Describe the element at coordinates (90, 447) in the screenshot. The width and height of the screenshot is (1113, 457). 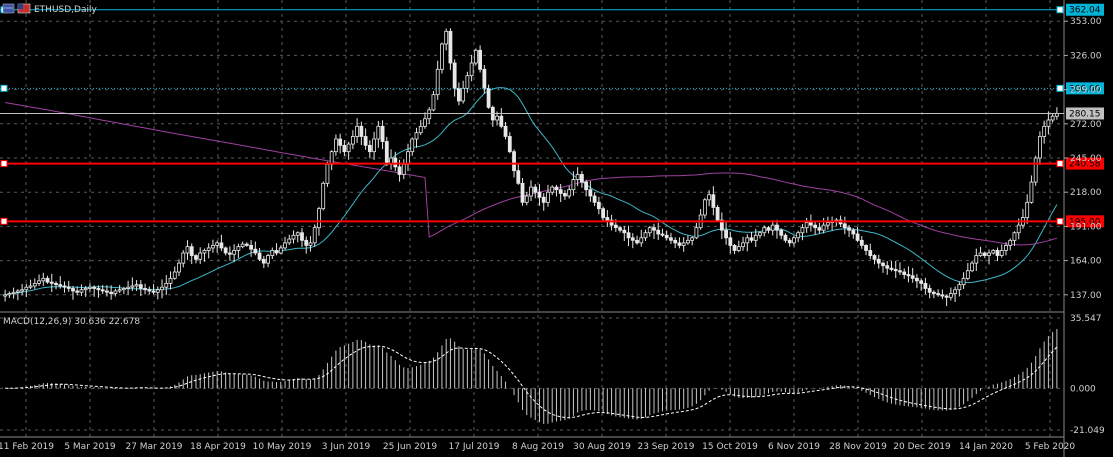
I see `date-label: 5 Mar 2019` at that location.